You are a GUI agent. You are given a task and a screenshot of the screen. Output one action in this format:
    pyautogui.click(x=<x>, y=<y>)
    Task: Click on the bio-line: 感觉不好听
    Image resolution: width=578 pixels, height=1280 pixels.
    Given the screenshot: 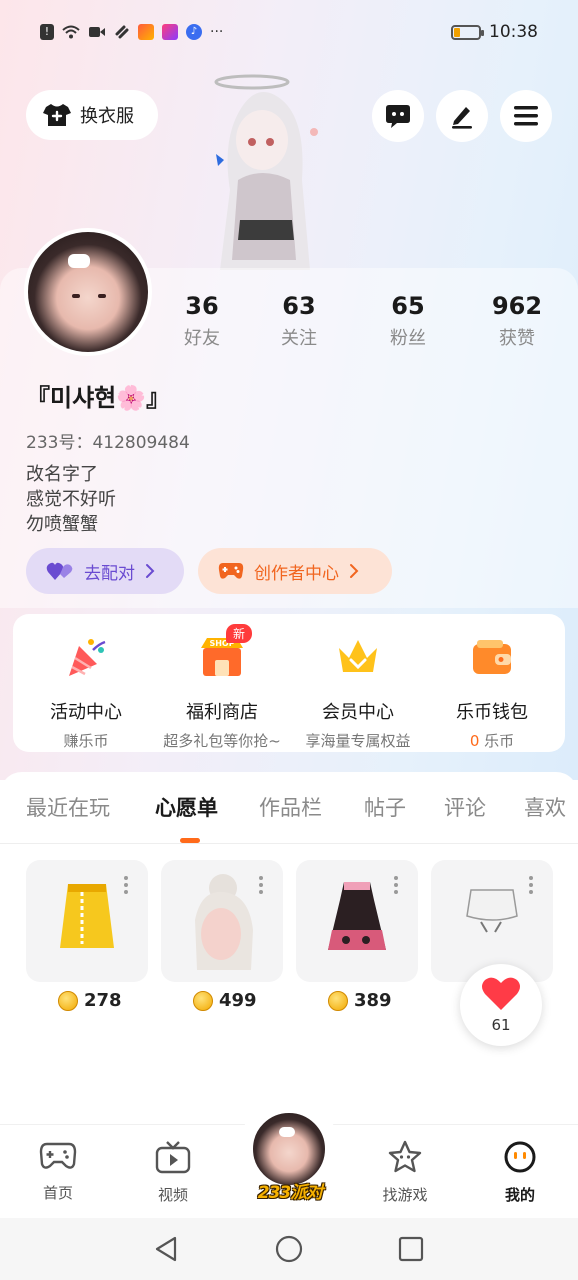 What is the action you would take?
    pyautogui.click(x=71, y=499)
    